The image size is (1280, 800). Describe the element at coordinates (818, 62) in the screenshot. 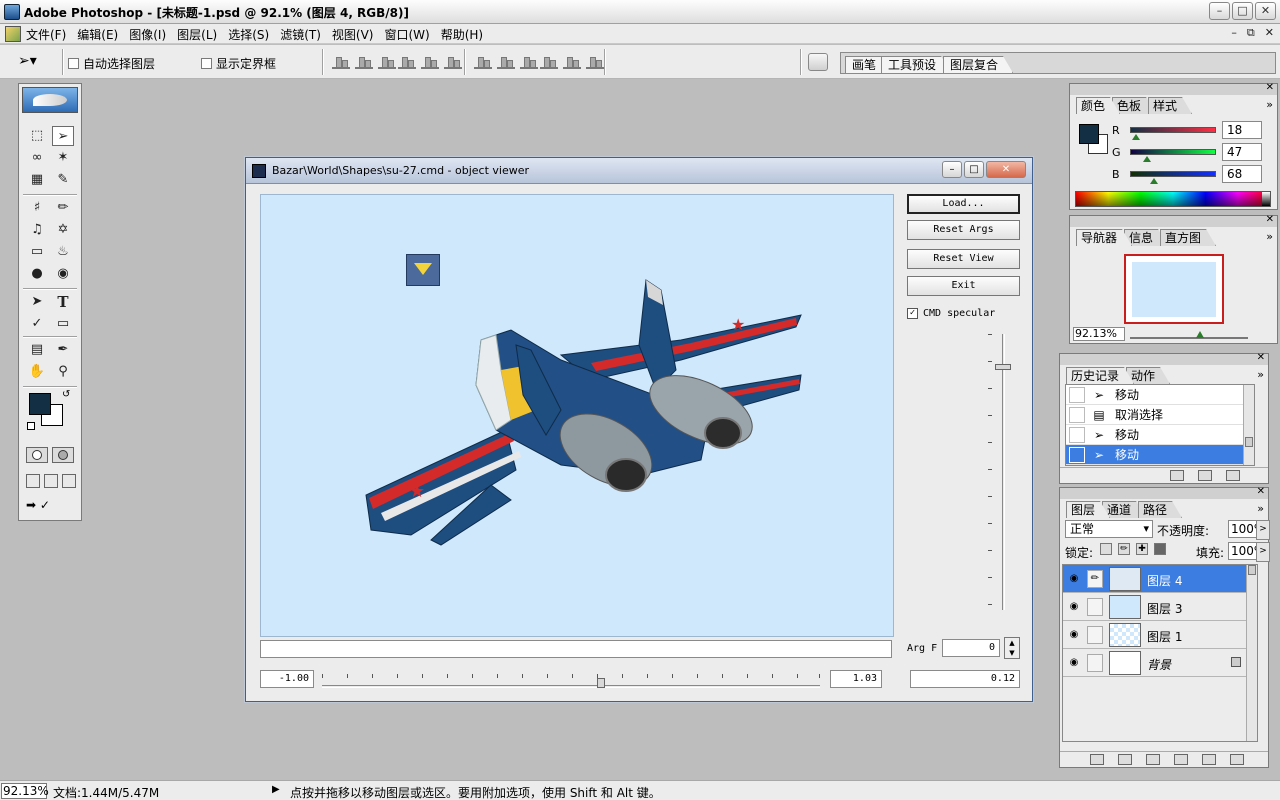

I see `file-browser-icon` at that location.